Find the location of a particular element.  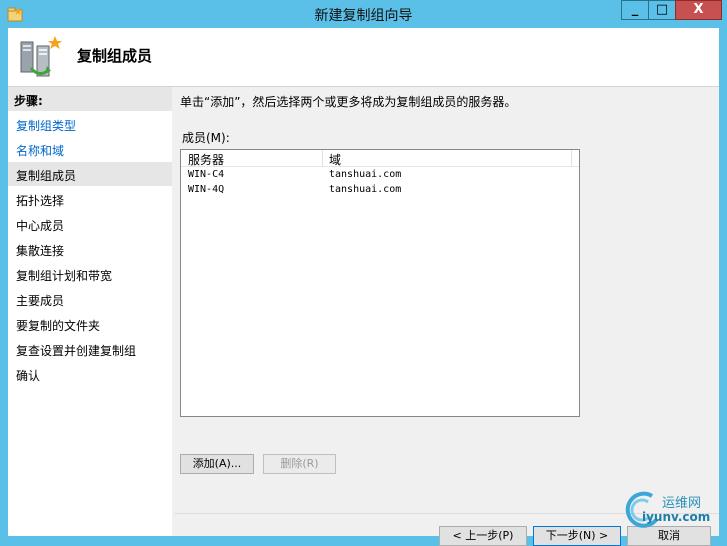

step-item-hub-spoke: 集散连接 is located at coordinates (90, 249).